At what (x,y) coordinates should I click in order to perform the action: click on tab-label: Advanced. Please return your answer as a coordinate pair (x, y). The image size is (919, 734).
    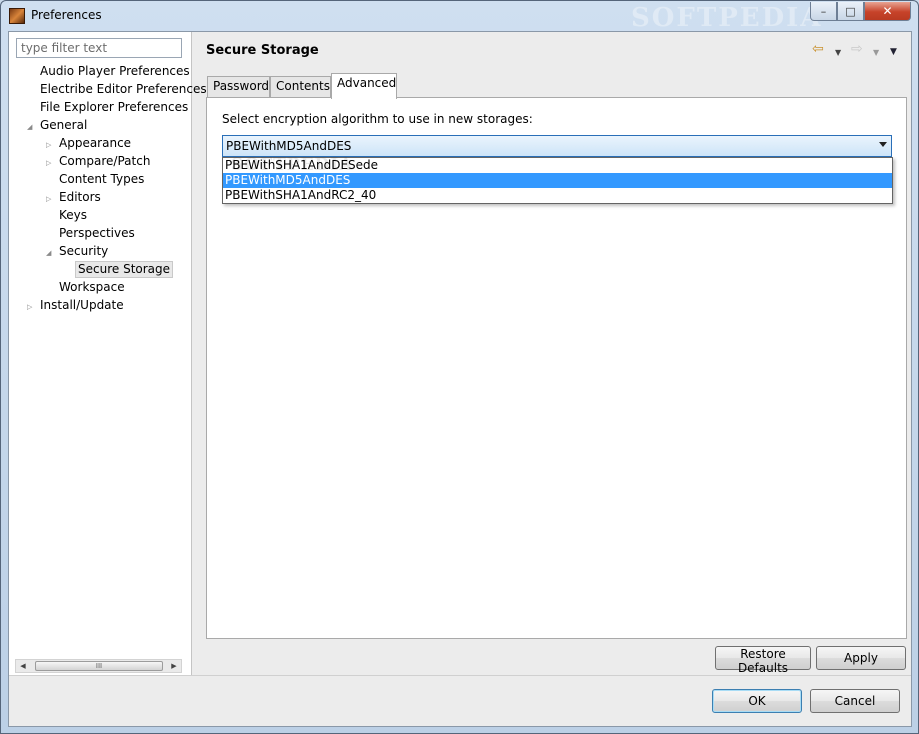
    Looking at the image, I should click on (367, 83).